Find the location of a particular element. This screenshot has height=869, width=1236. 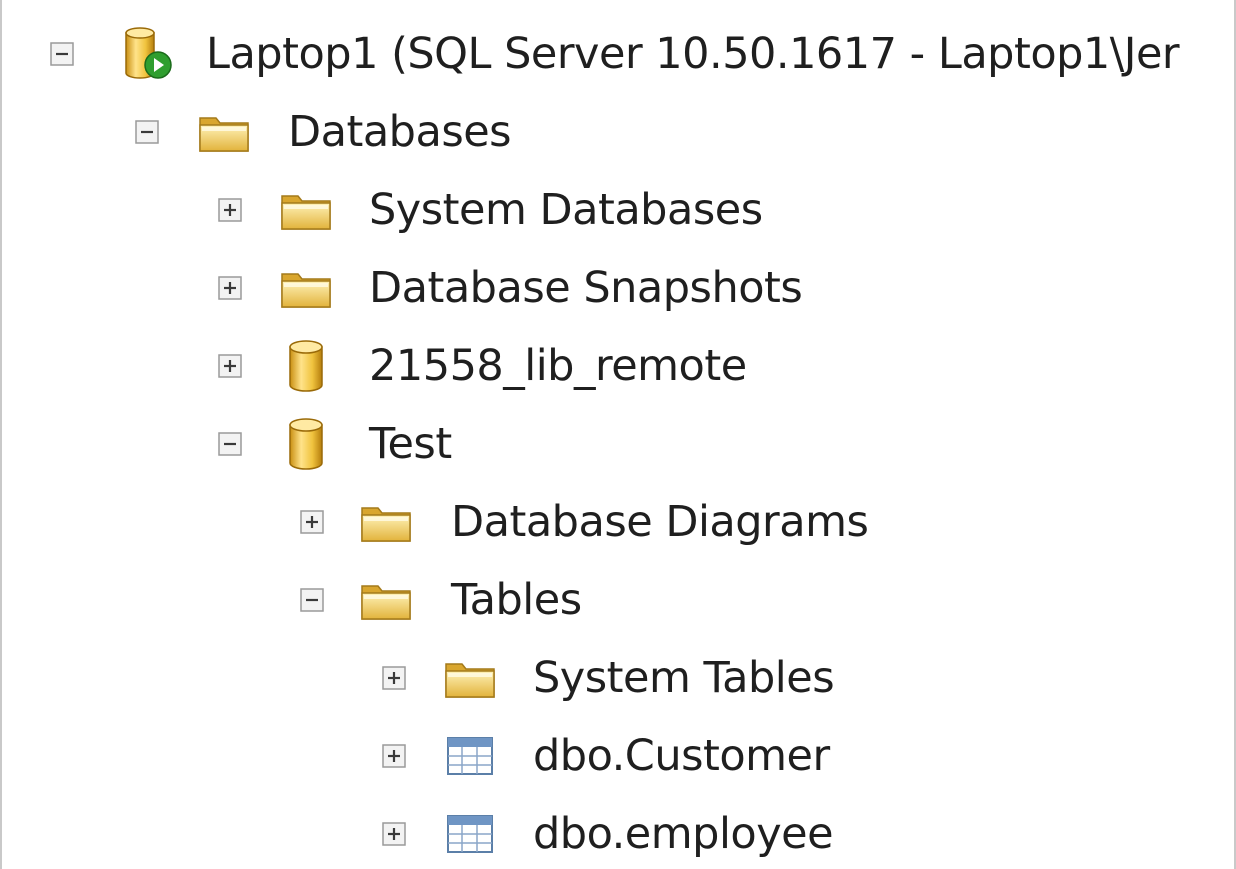

tree-node-label: Databases is located at coordinates (400, 132).